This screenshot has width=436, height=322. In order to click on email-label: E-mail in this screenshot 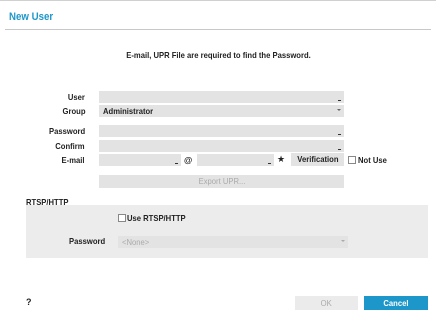, I will do `click(73, 160)`.